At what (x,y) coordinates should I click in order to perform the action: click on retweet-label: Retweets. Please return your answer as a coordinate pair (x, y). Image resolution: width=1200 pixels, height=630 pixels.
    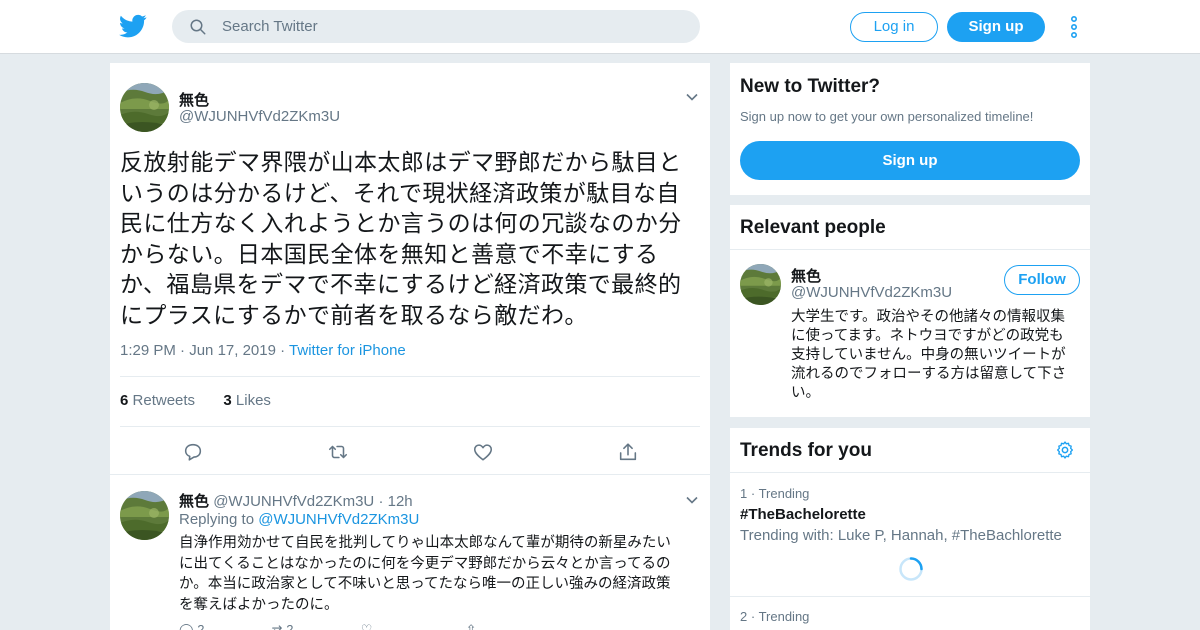
    Looking at the image, I should click on (164, 400).